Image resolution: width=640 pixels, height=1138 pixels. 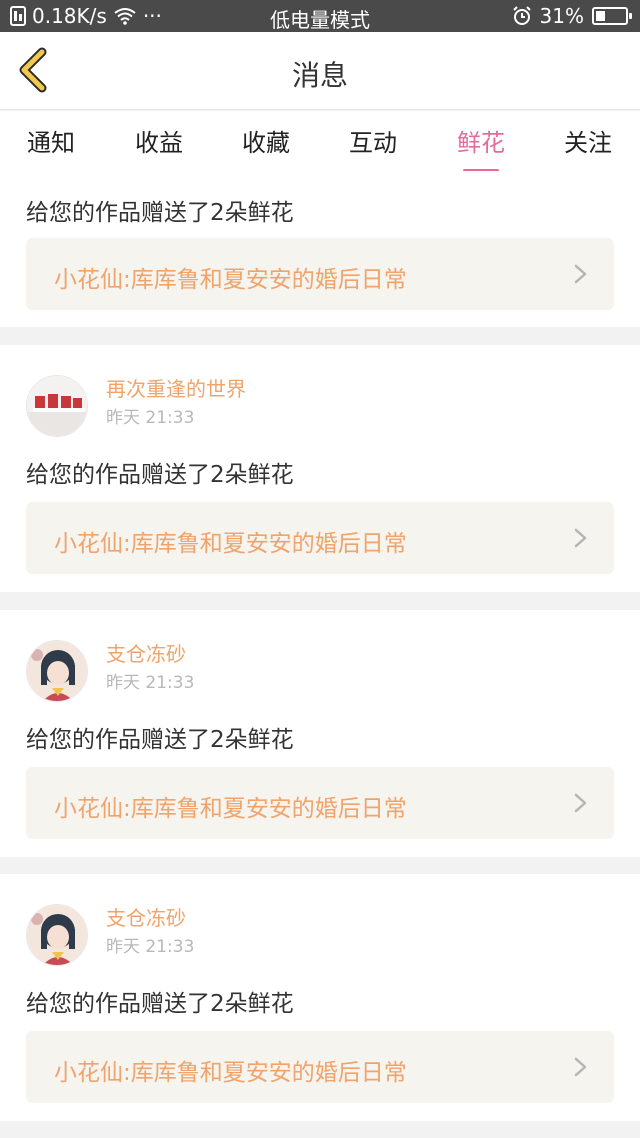 I want to click on sender-meta: 再次重逢的世界 昨天 21:33, so click(x=176, y=403).